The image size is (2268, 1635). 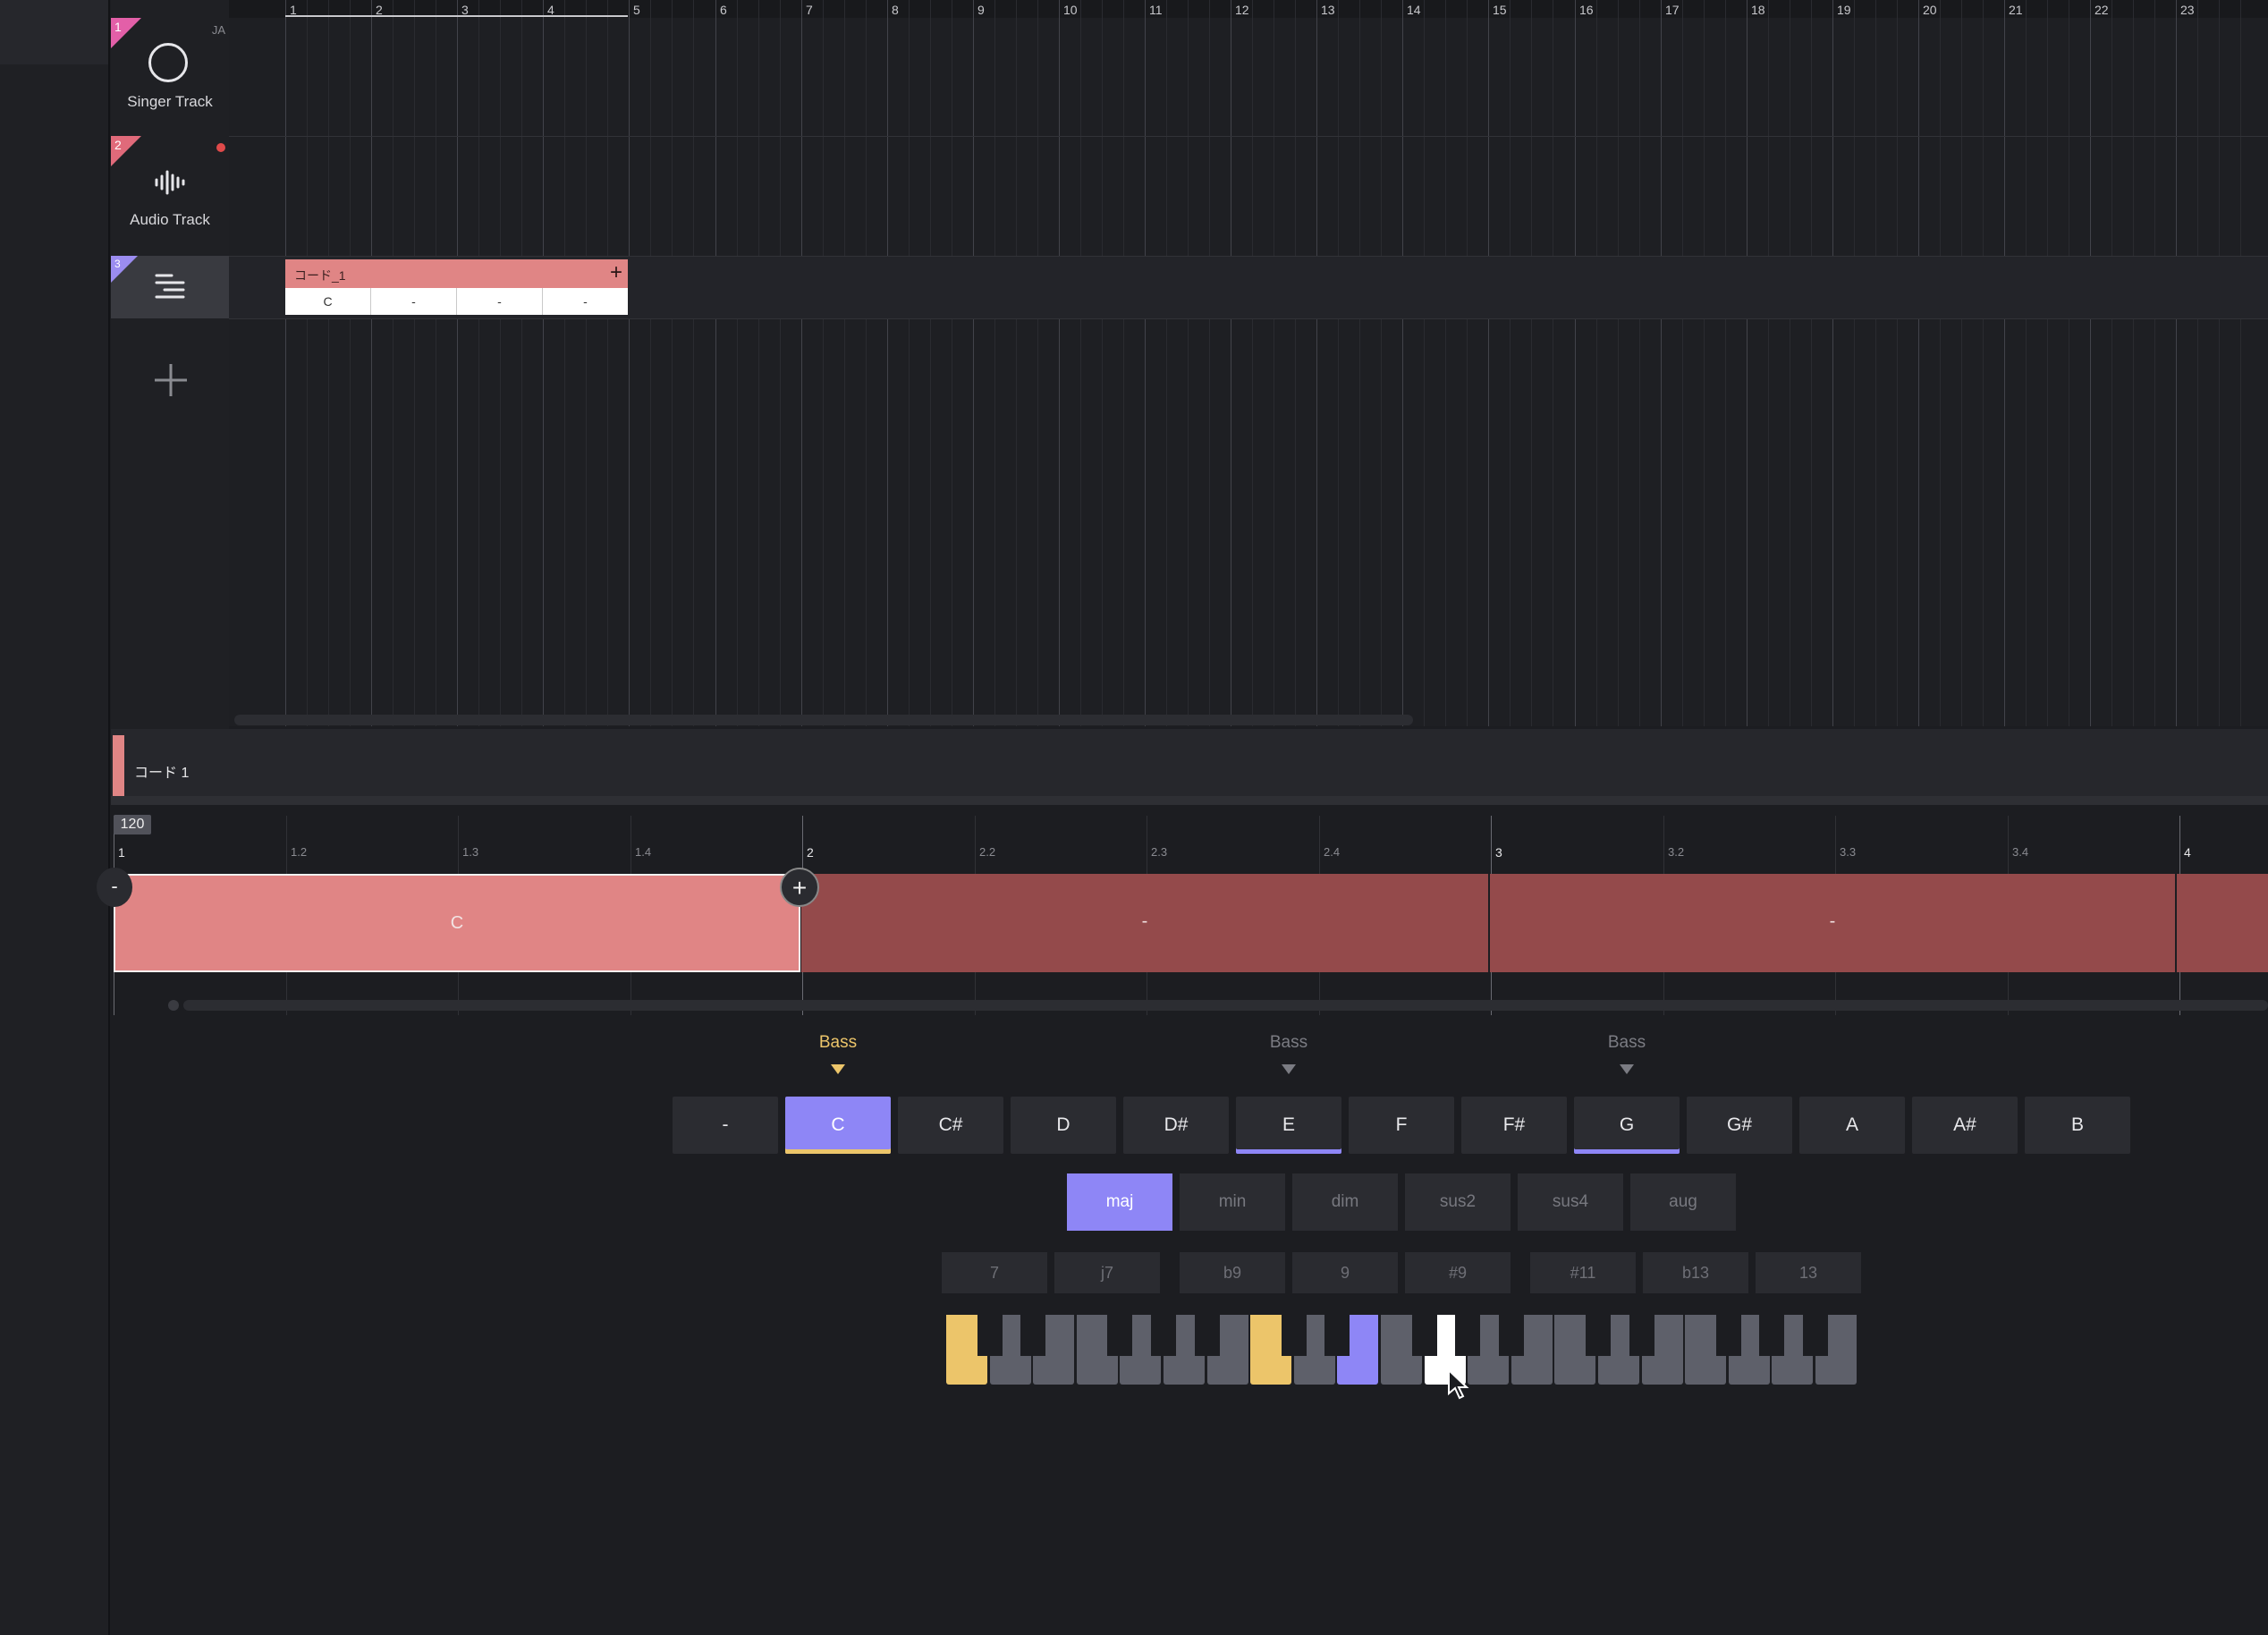 What do you see at coordinates (838, 1125) in the screenshot?
I see `root-note-C: C` at bounding box center [838, 1125].